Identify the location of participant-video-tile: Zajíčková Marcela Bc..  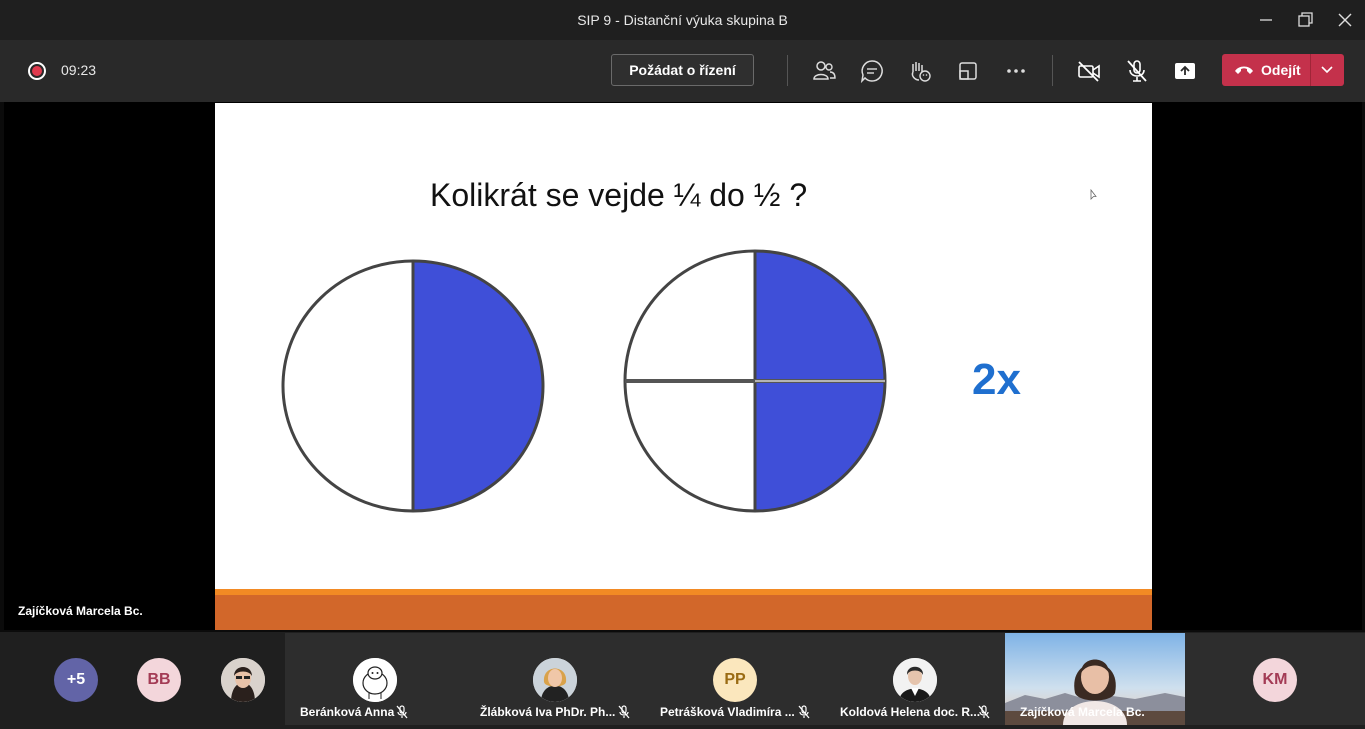
(1095, 679).